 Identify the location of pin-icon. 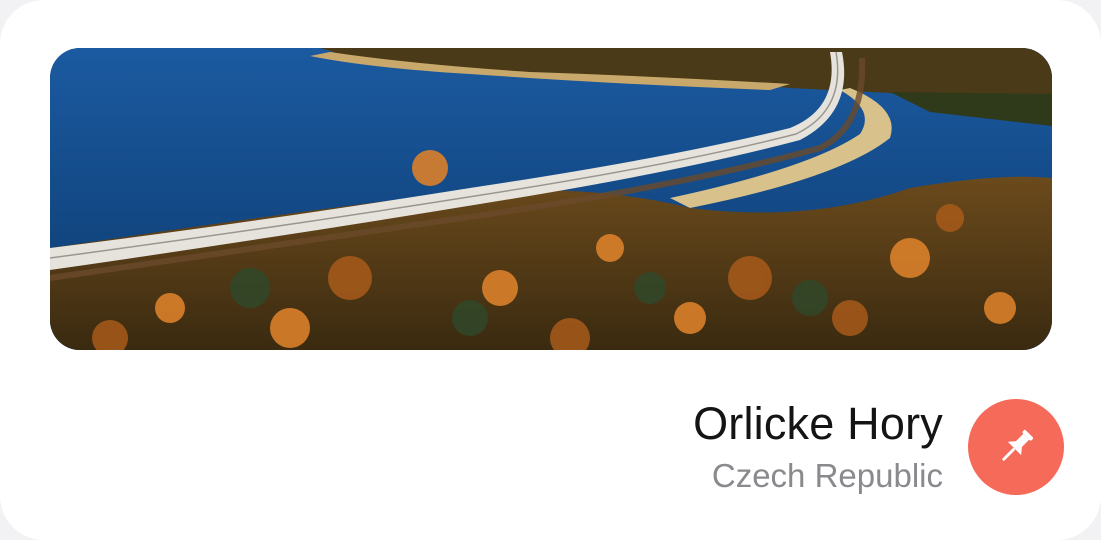
(1018, 445).